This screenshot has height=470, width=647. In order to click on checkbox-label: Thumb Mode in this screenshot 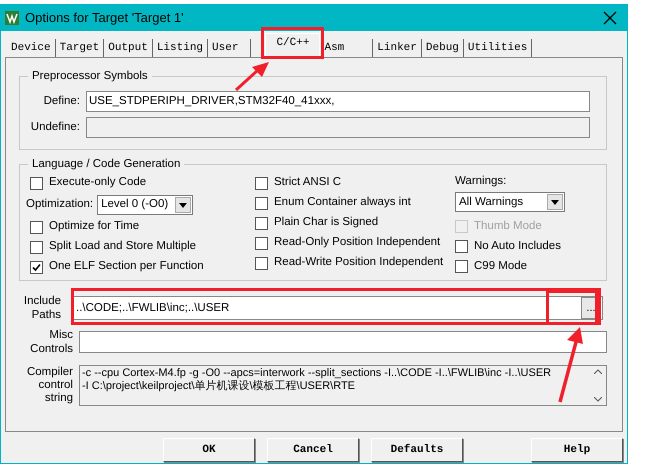, I will do `click(508, 226)`.